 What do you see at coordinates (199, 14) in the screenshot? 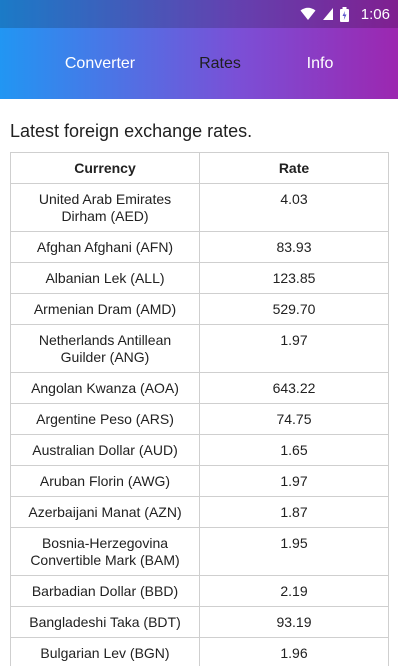
I see `status-bar: 1:06` at bounding box center [199, 14].